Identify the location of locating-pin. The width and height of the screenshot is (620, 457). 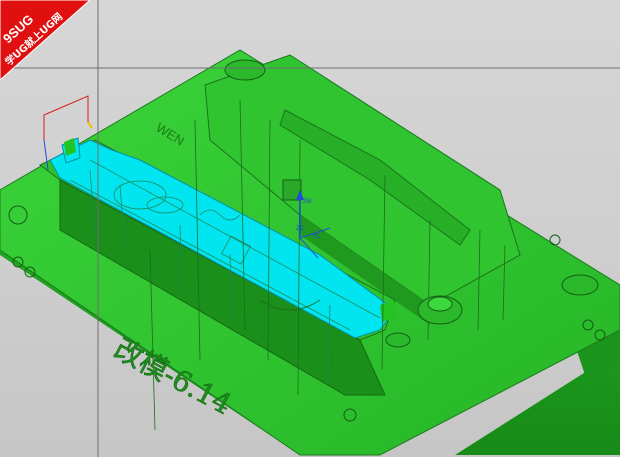
(398, 340).